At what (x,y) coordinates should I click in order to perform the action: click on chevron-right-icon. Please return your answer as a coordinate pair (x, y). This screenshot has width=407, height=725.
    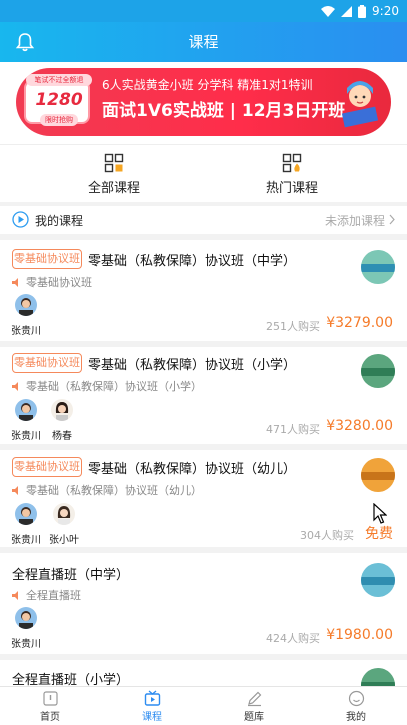
    Looking at the image, I should click on (392, 219).